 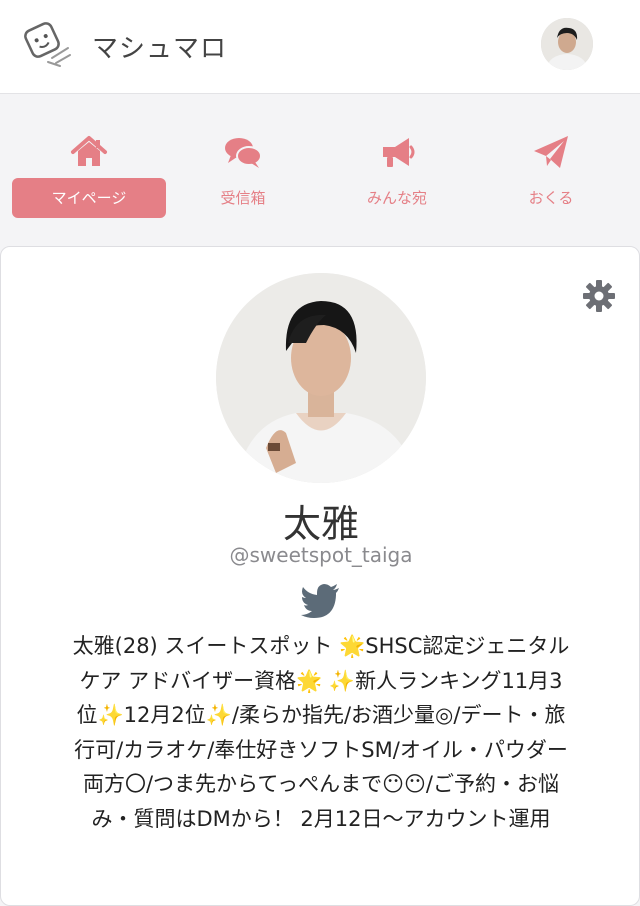 What do you see at coordinates (48, 44) in the screenshot?
I see `marshmallow-logo-icon` at bounding box center [48, 44].